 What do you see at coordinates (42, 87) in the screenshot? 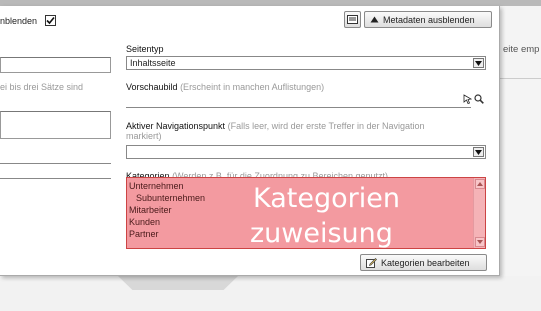
I see `left-hint-text: ei bis drei Sätze sind` at bounding box center [42, 87].